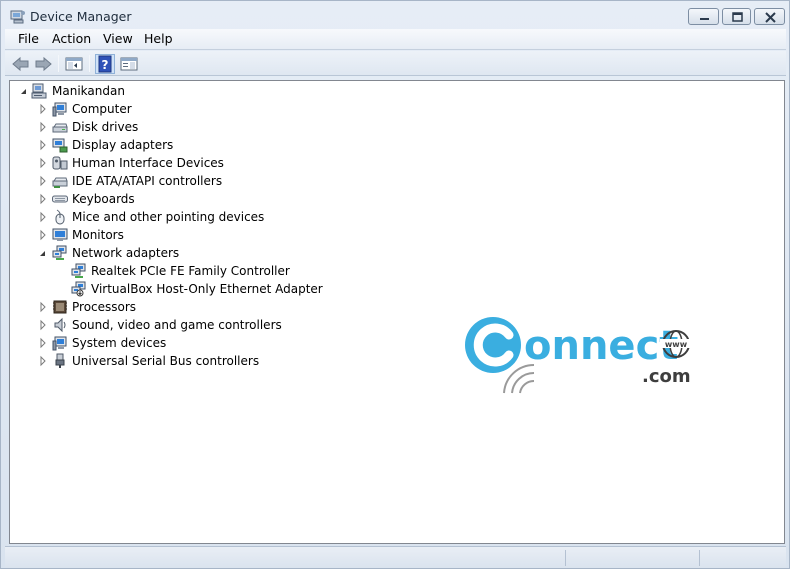 The image size is (790, 569). I want to click on tree-item-label: Mice and other pointing devices, so click(168, 217).